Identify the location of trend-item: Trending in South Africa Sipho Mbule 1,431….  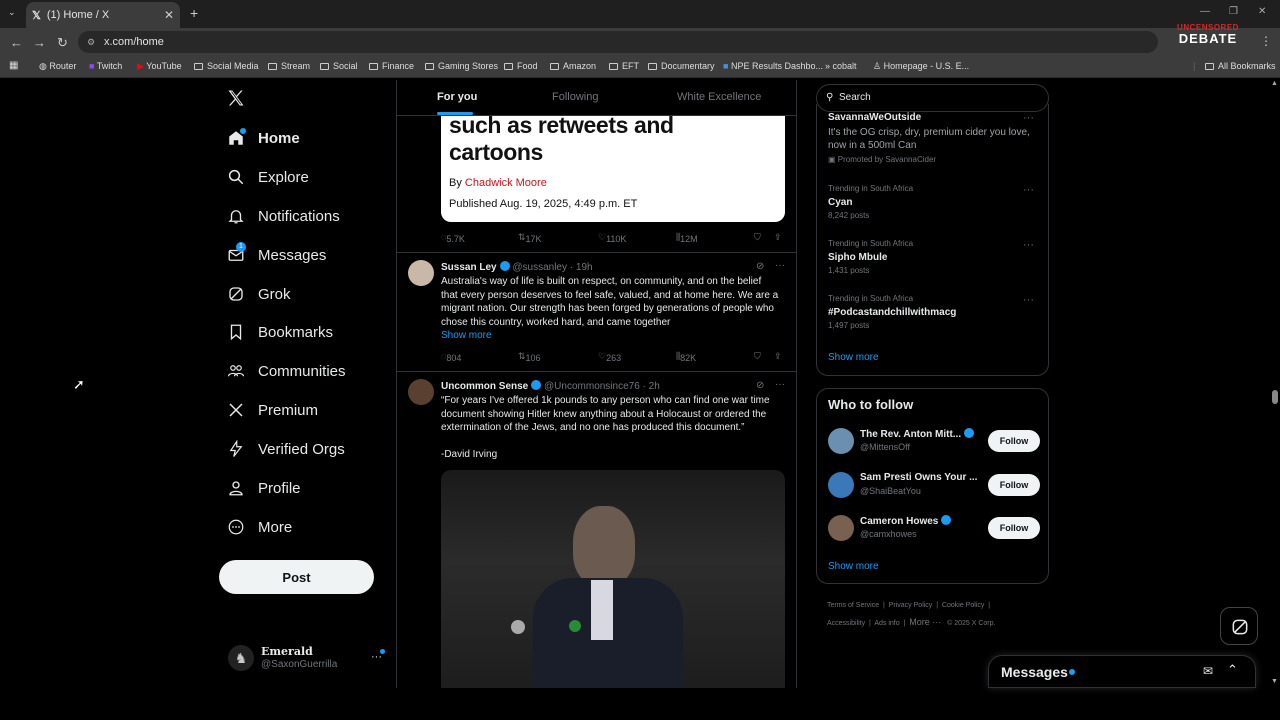
(933, 257).